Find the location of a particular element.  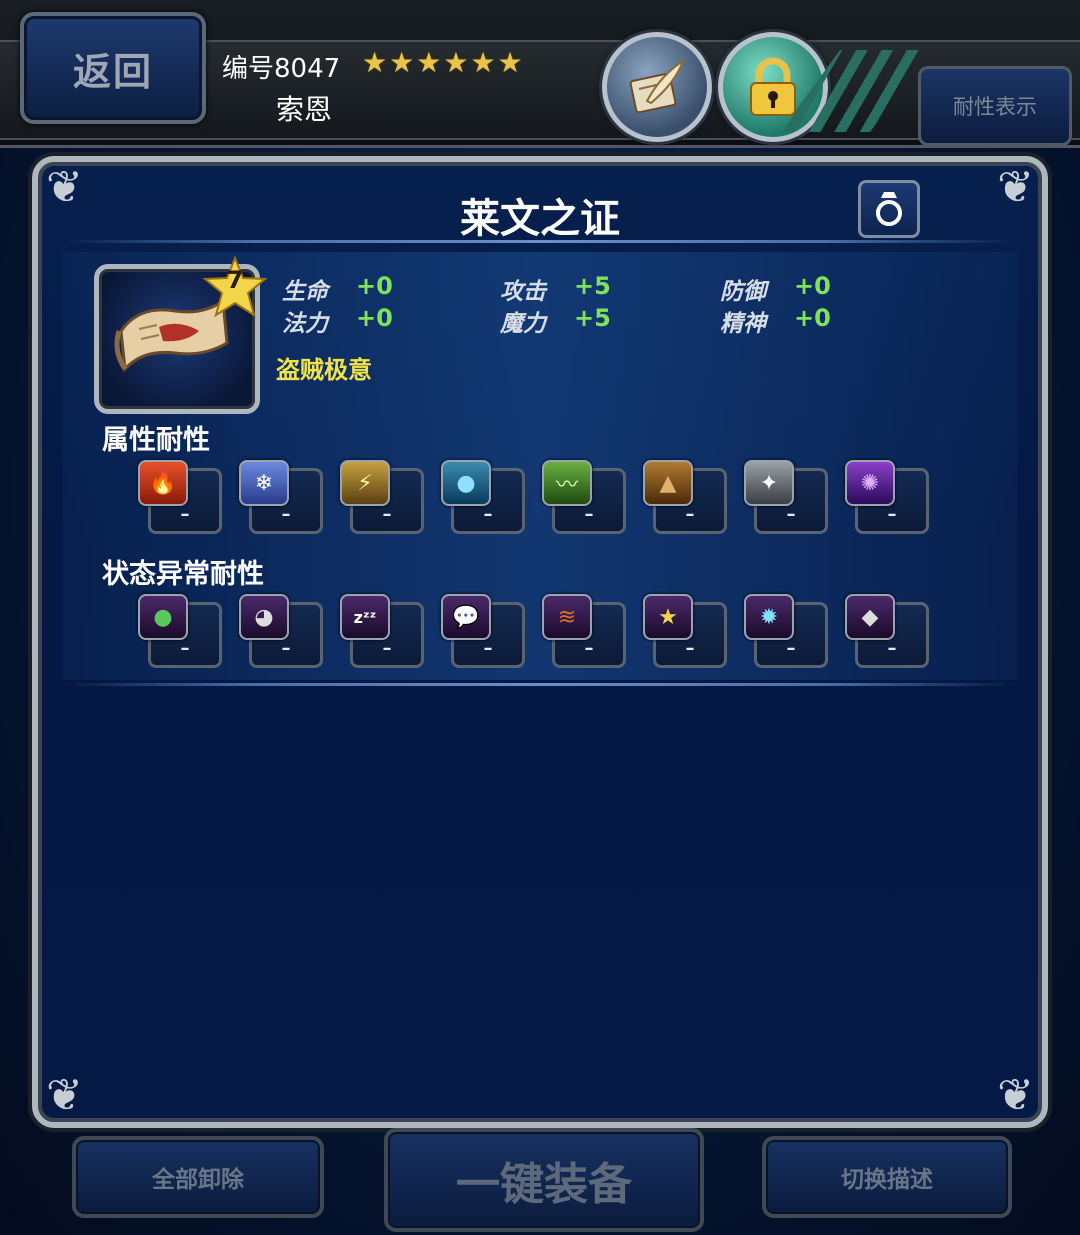

quill-book-icon is located at coordinates (657, 86).